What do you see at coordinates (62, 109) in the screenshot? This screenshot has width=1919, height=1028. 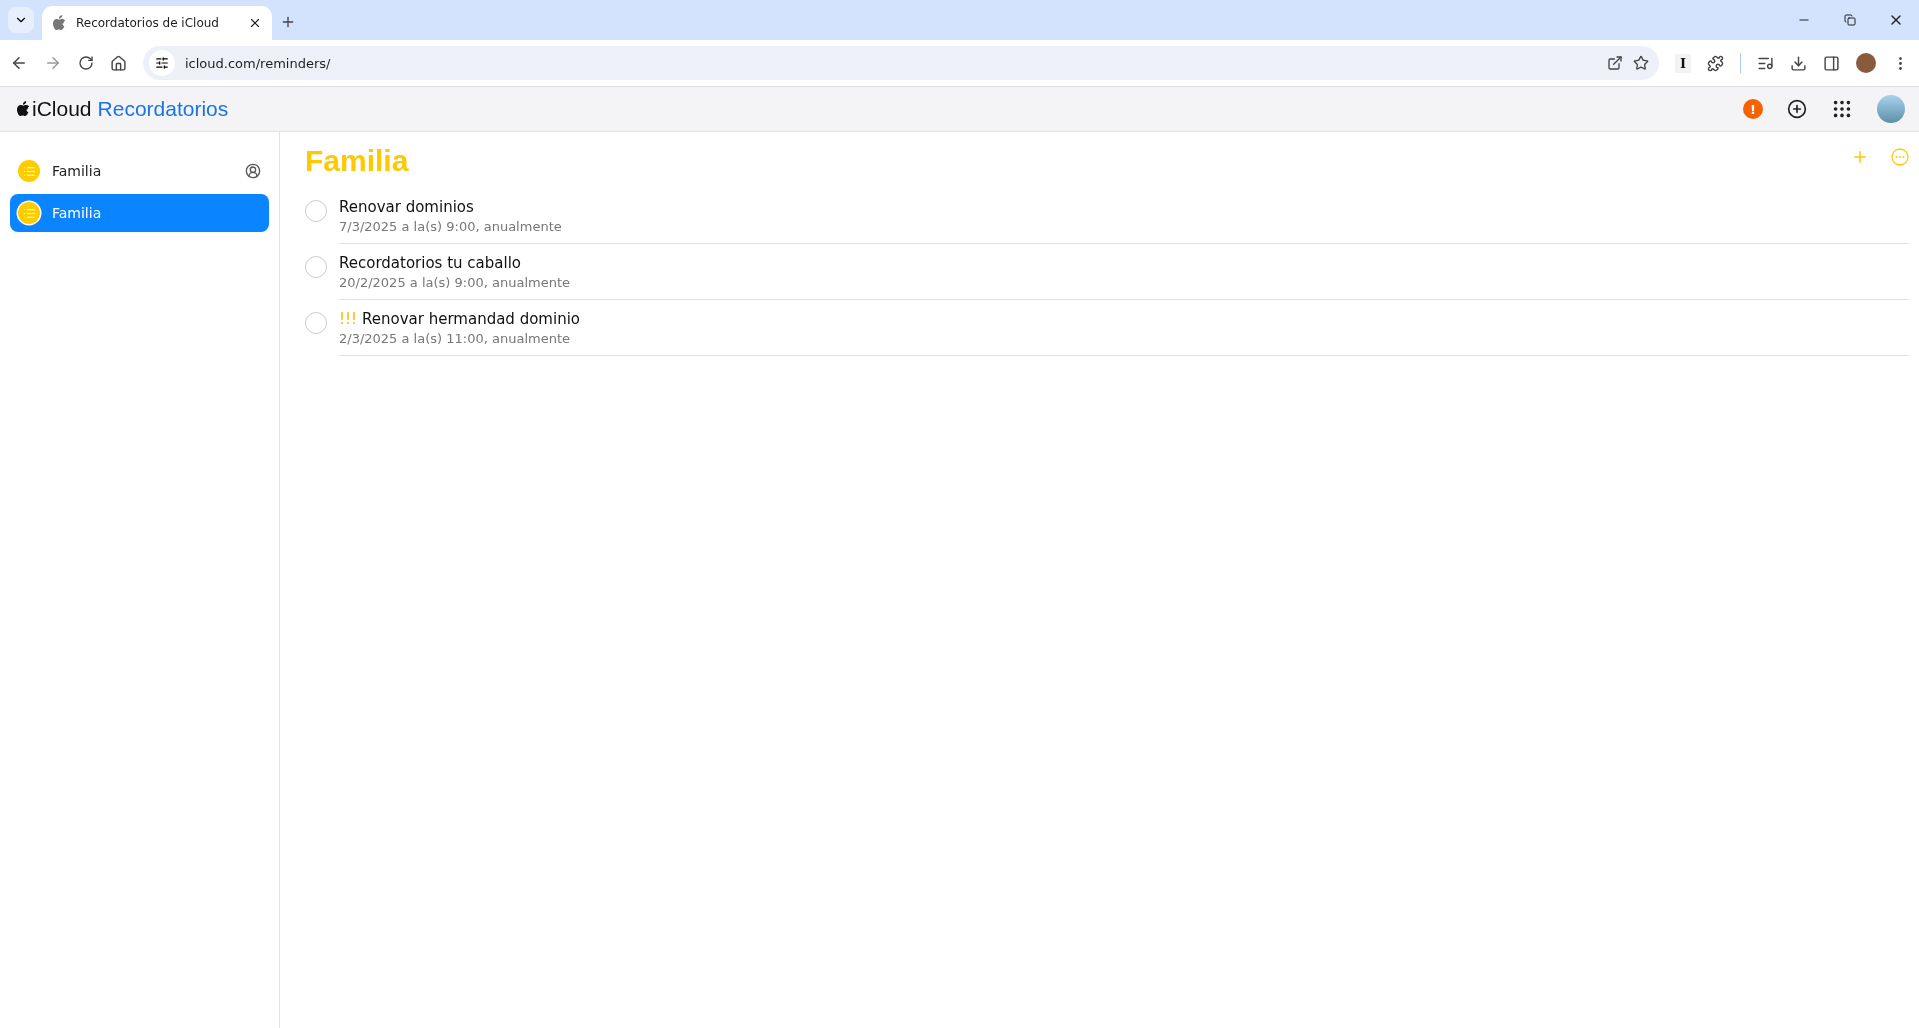 I see `brand-name: iCloud` at bounding box center [62, 109].